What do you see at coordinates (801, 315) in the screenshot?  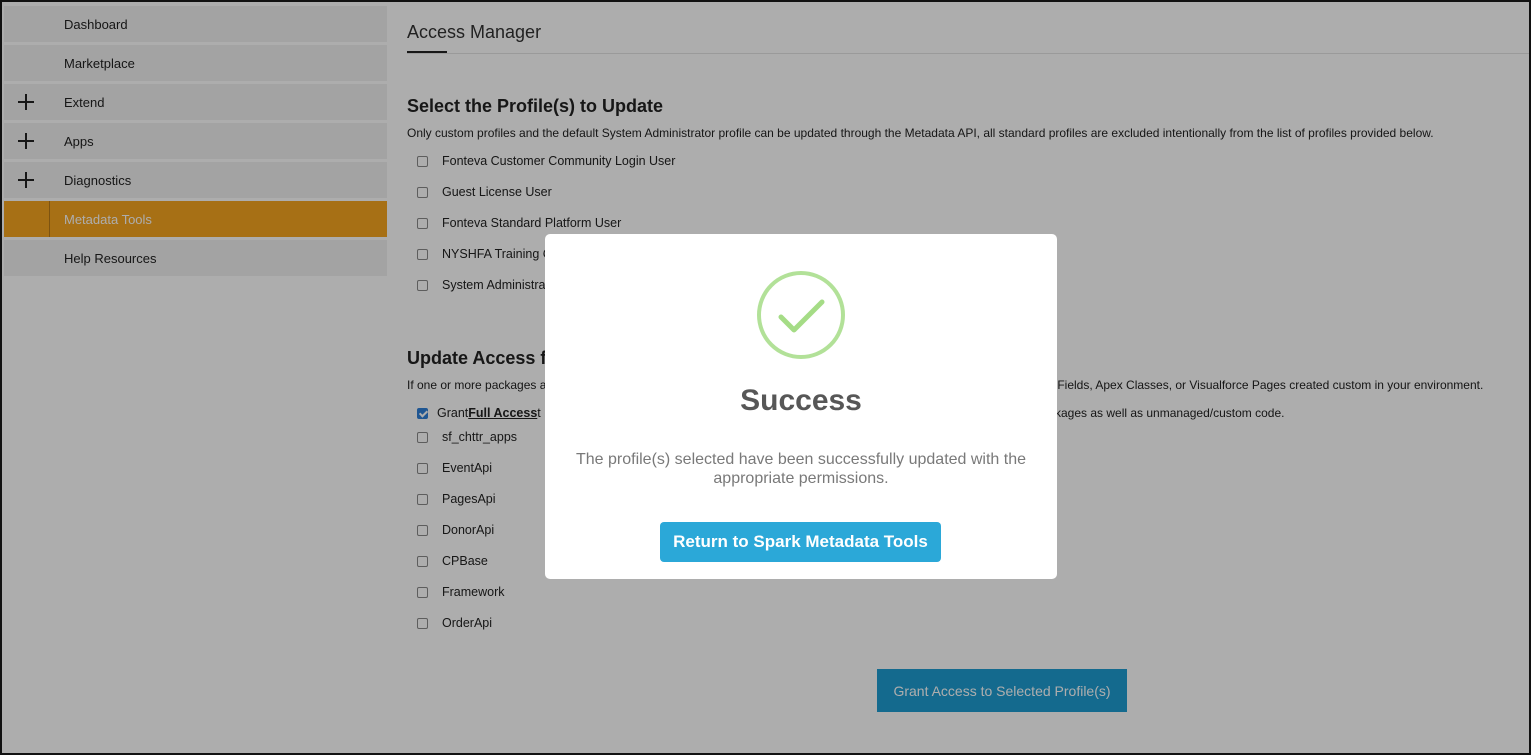 I see `checkmark-circle-icon` at bounding box center [801, 315].